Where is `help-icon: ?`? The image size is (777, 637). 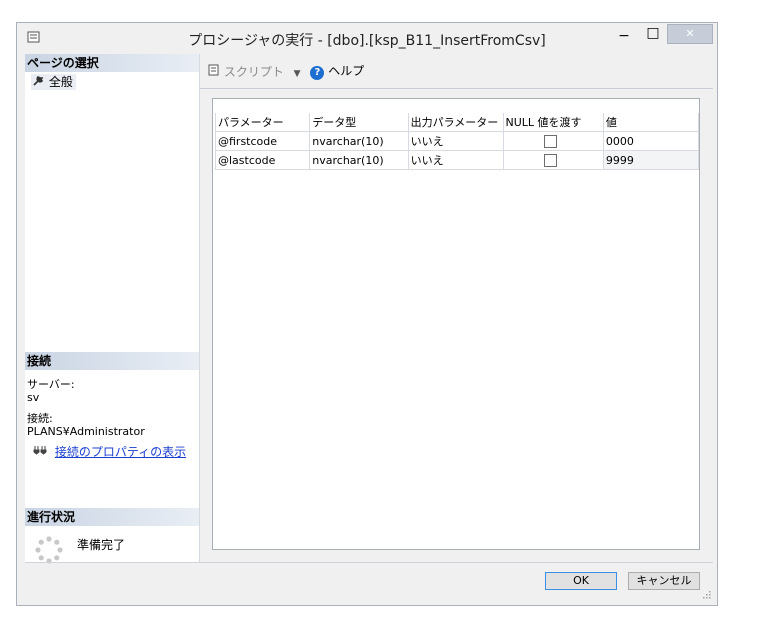
help-icon: ? is located at coordinates (317, 73).